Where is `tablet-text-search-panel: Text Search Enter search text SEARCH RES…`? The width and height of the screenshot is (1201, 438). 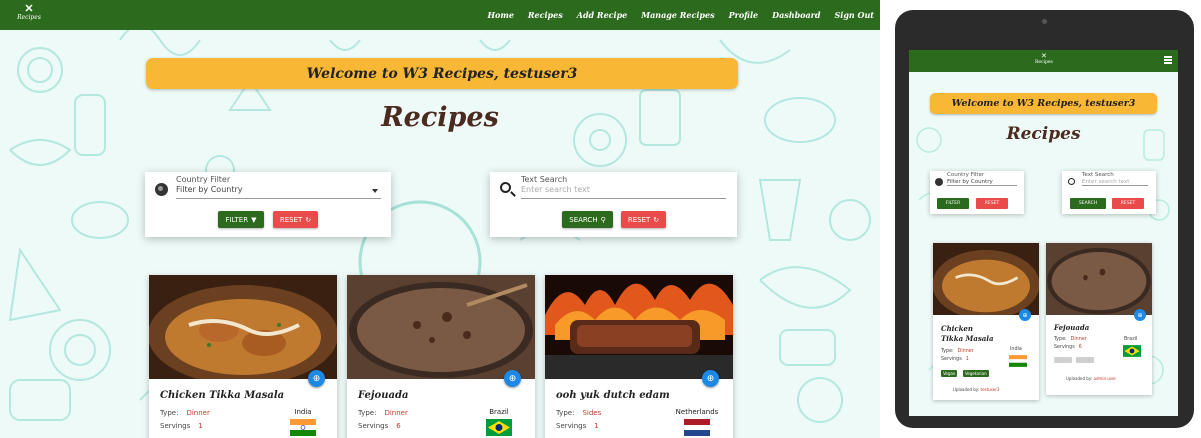 tablet-text-search-panel: Text Search Enter search text SEARCH RES… is located at coordinates (1109, 192).